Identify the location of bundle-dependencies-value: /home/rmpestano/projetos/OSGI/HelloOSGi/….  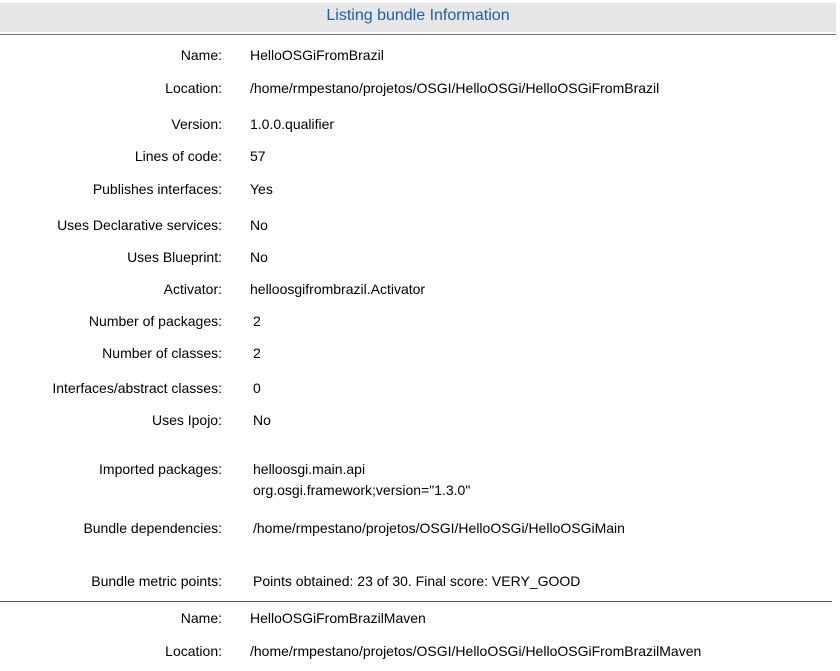
(439, 528).